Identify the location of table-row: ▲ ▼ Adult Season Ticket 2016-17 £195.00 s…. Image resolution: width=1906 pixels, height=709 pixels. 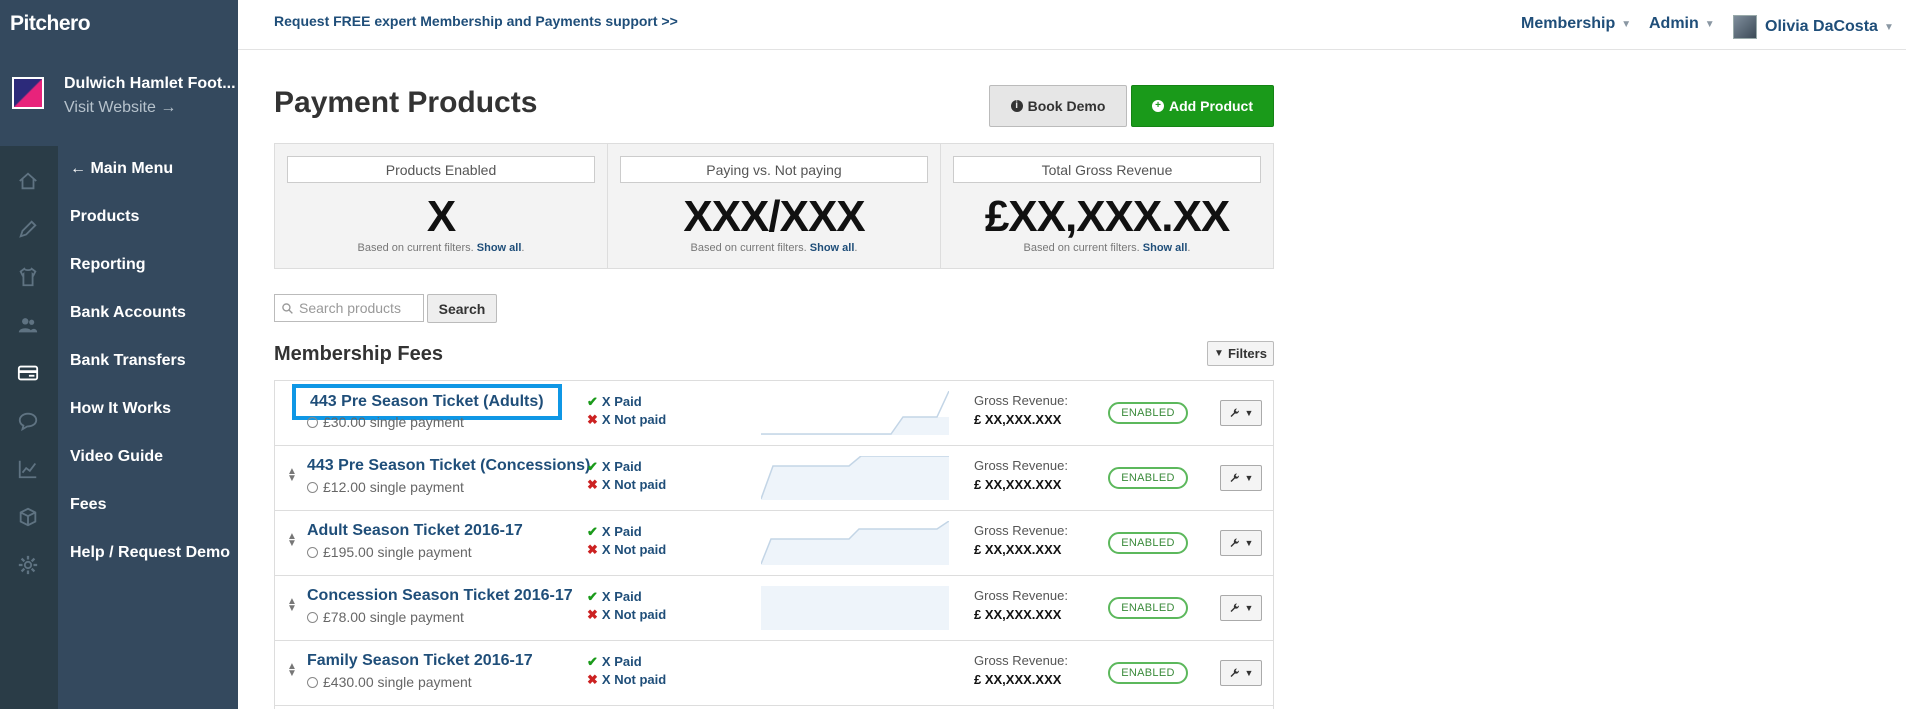
(774, 543).